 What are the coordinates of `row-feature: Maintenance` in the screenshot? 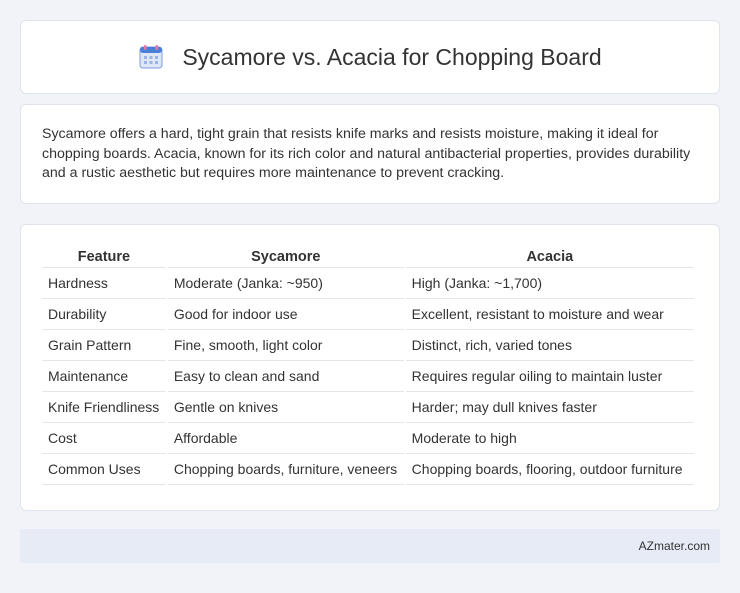 It's located at (104, 376).